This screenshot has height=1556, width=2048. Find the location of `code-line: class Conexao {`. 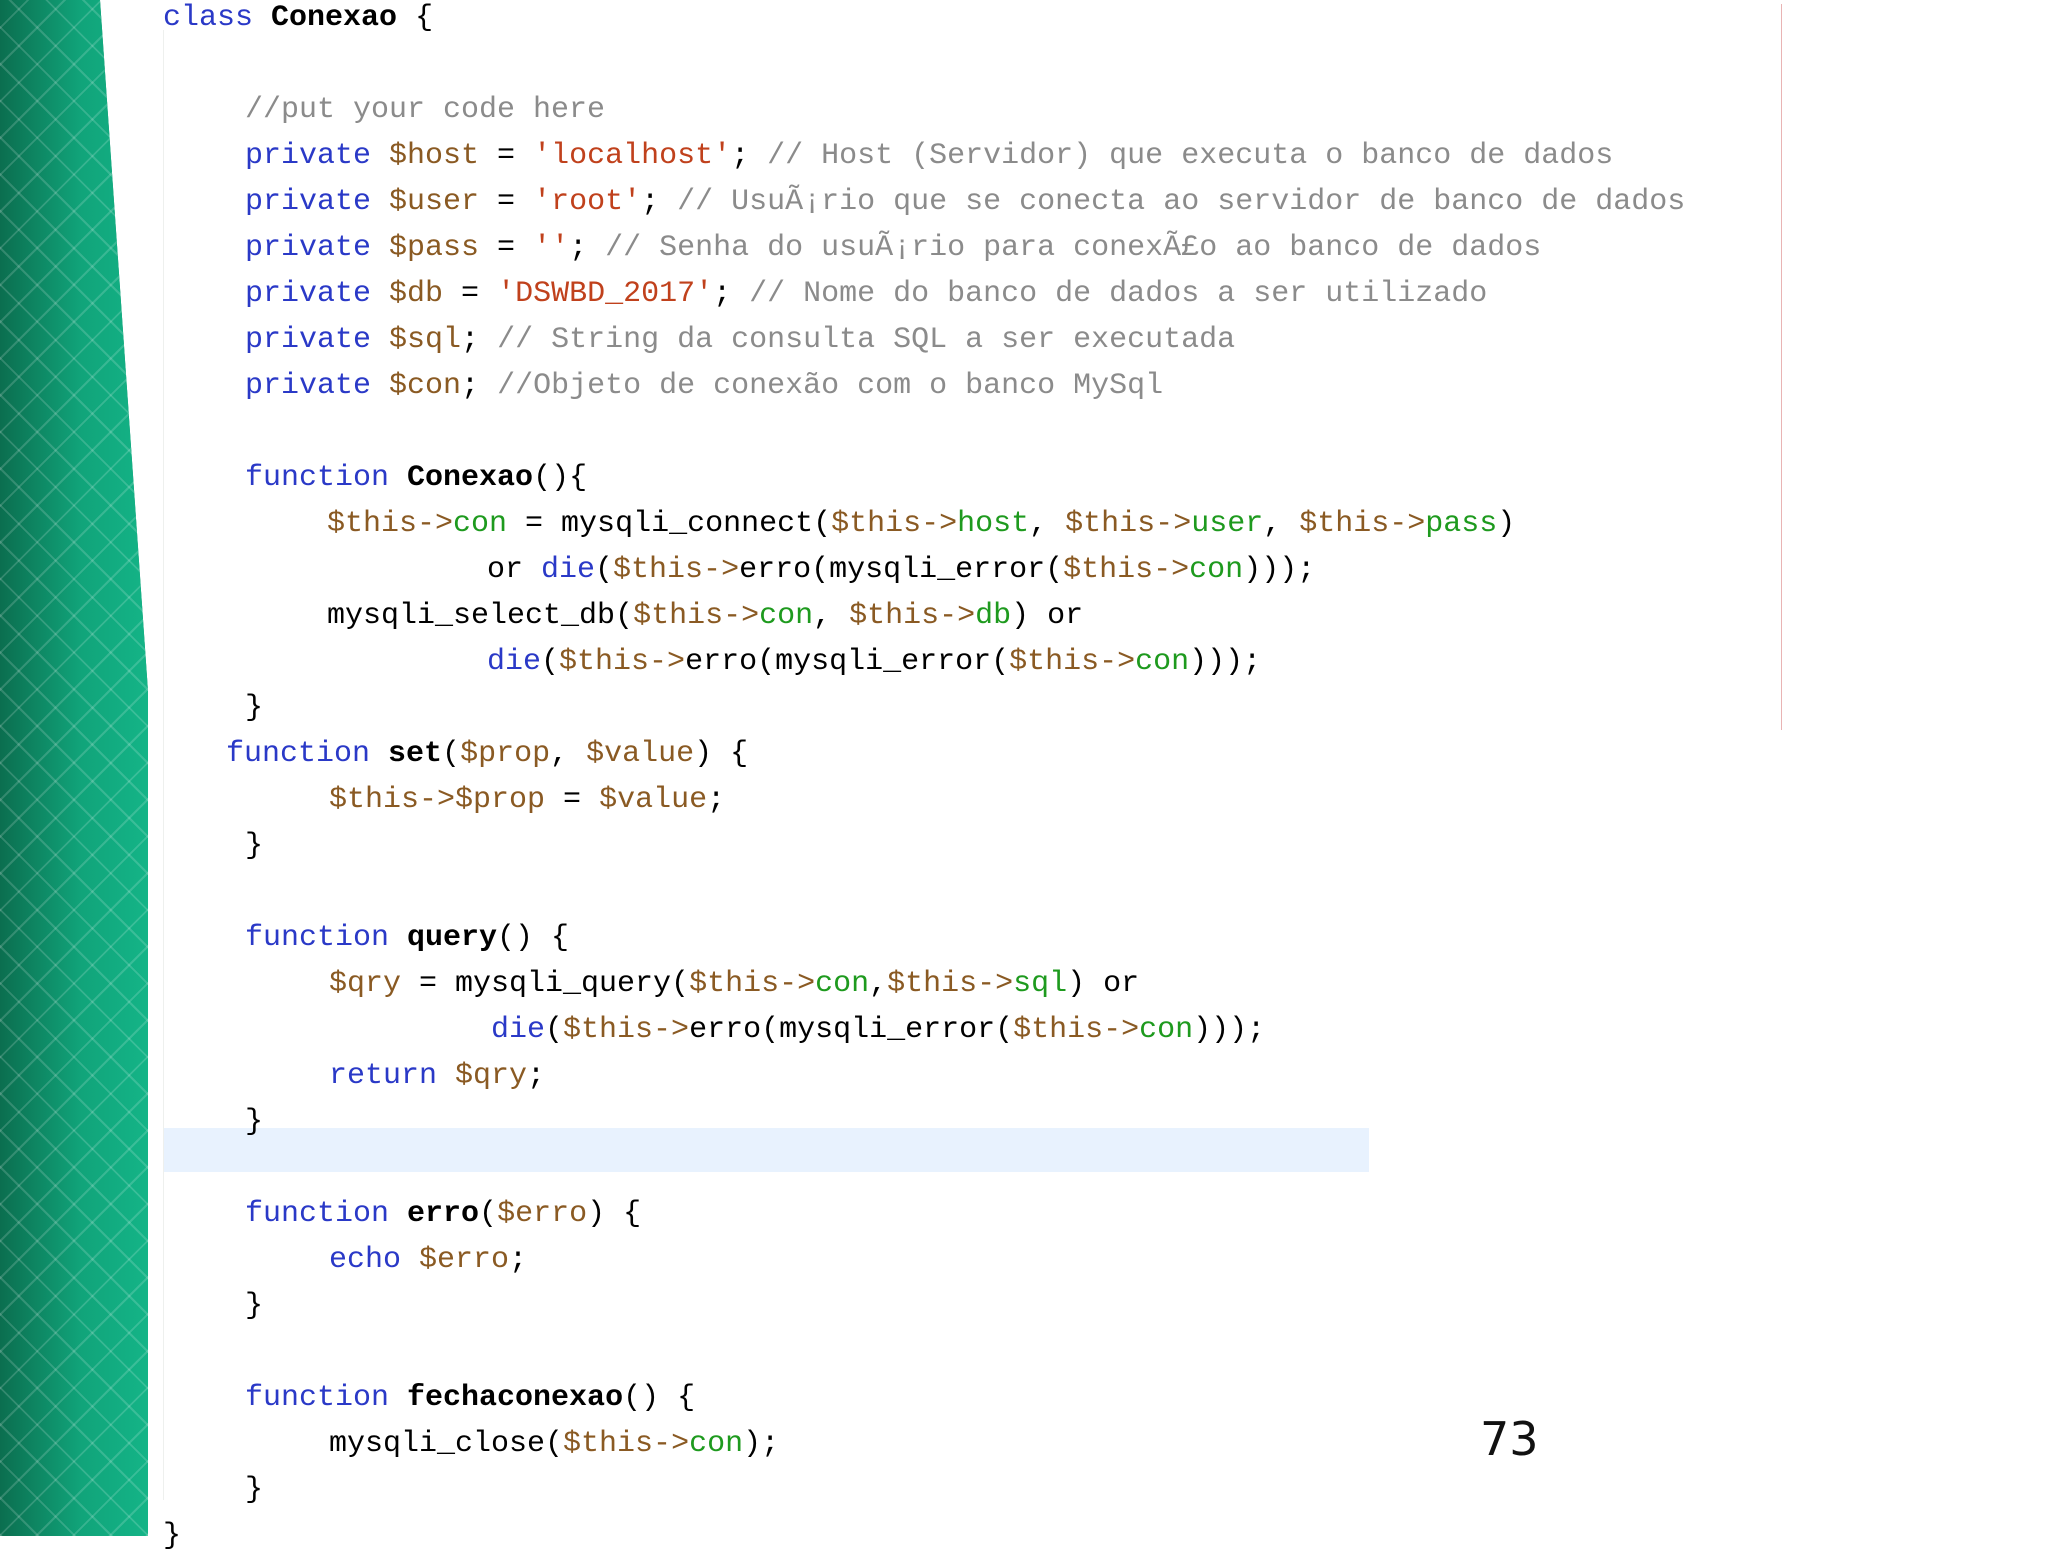

code-line: class Conexao { is located at coordinates (298, 19).